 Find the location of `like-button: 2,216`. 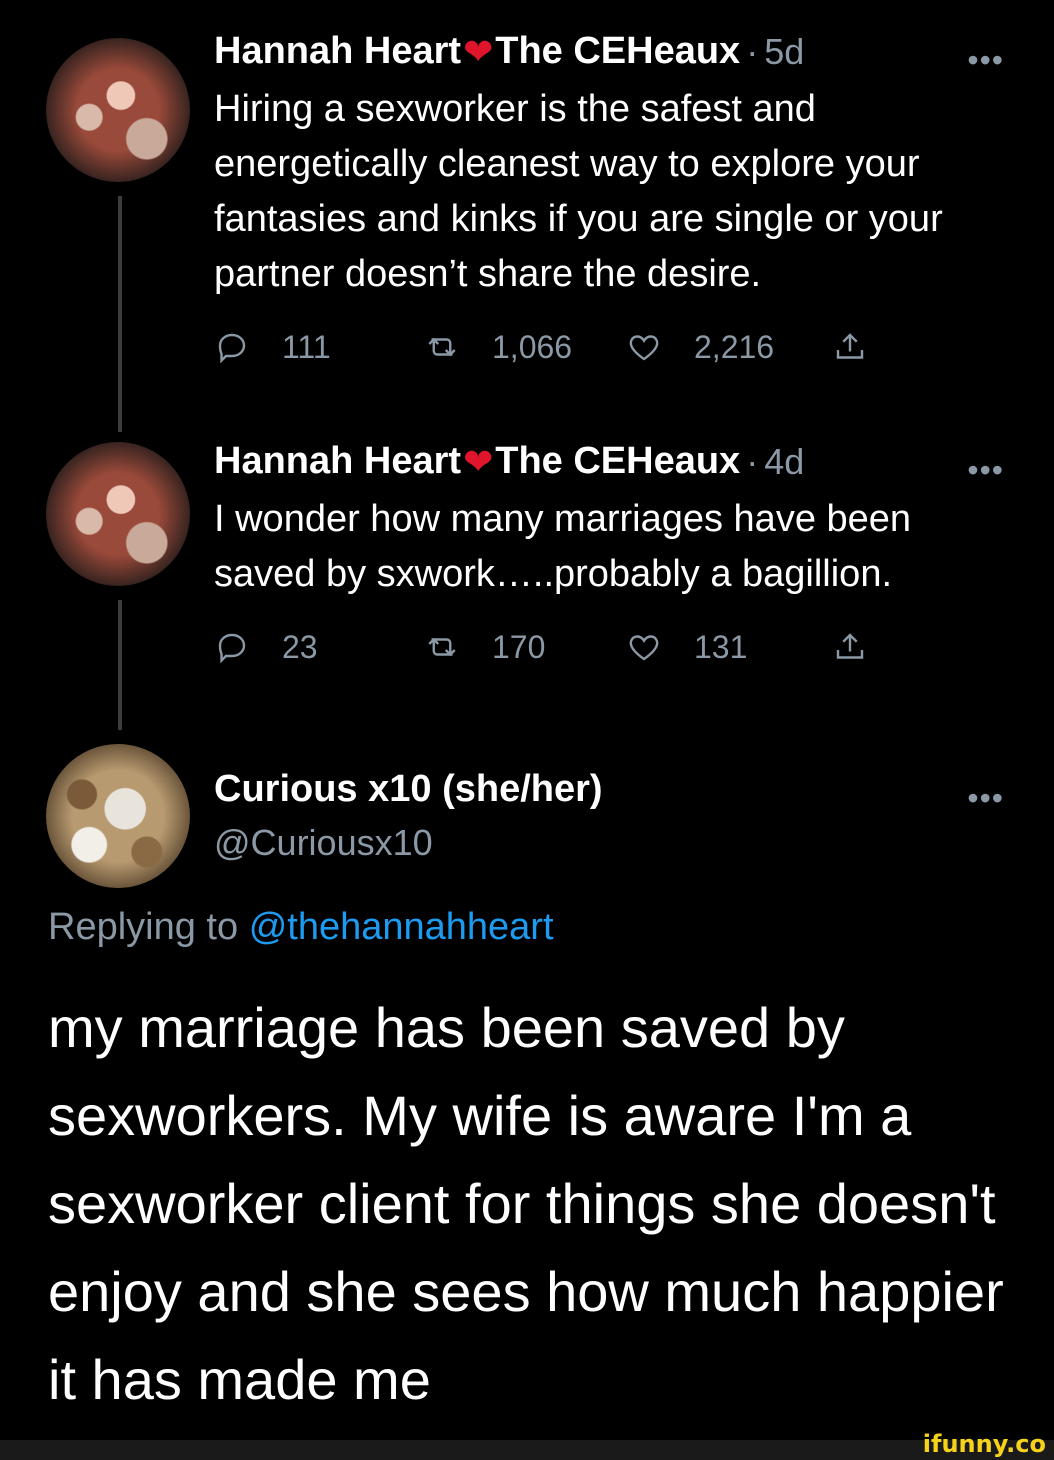

like-button: 2,216 is located at coordinates (700, 347).